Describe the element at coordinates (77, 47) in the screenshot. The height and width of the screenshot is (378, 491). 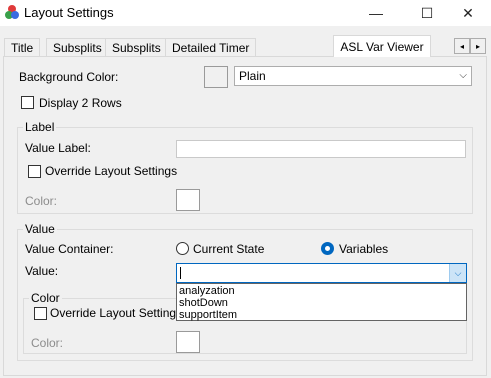
I see `tab-subsplits-1: Subsplits` at that location.